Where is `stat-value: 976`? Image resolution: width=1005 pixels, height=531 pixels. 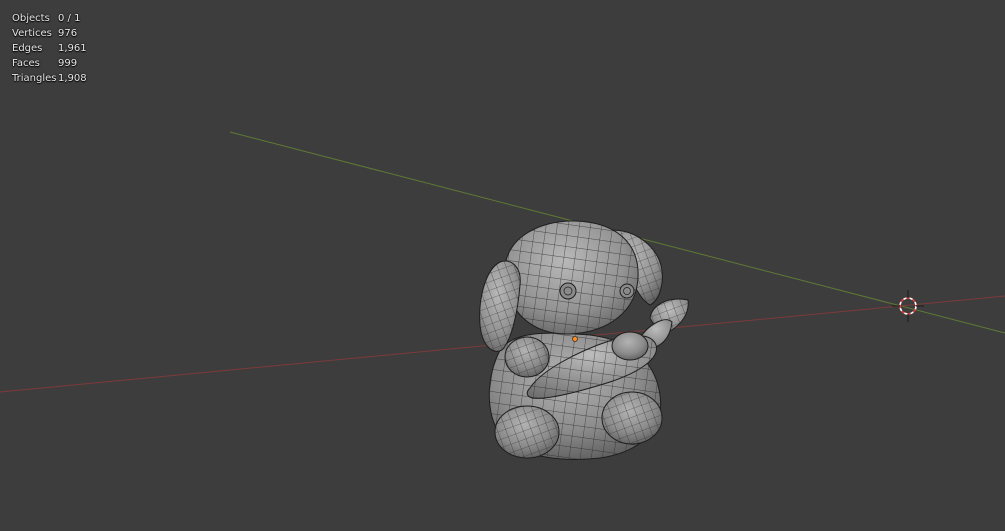 stat-value: 976 is located at coordinates (68, 33).